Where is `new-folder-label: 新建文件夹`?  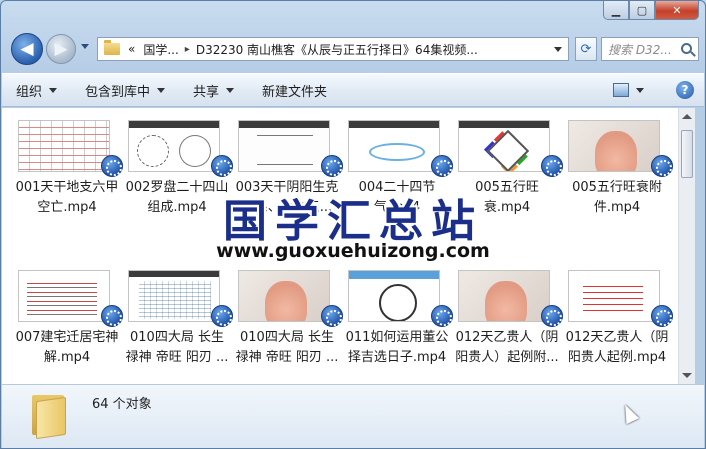
new-folder-label: 新建文件夹 is located at coordinates (295, 92).